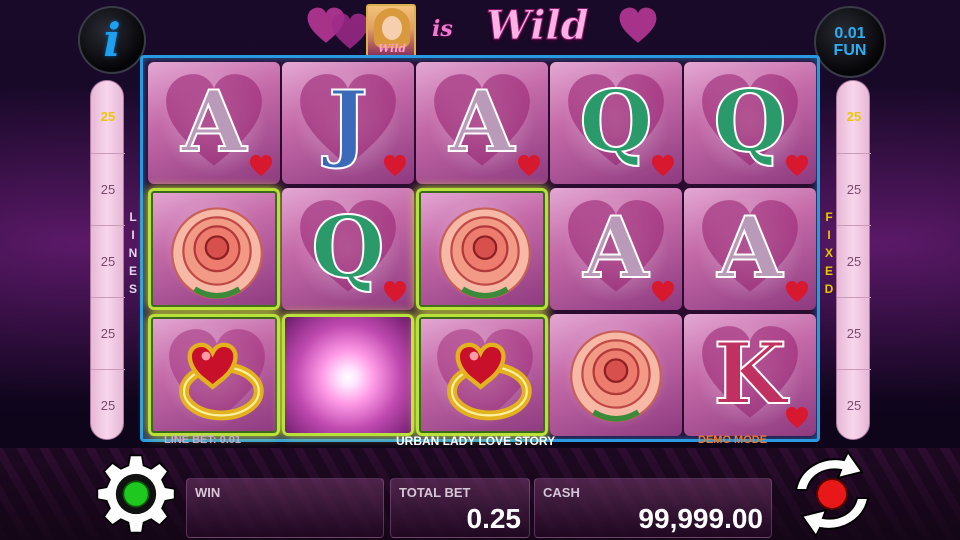 The image size is (960, 540). What do you see at coordinates (829, 289) in the screenshot?
I see `fixed-letter: D` at bounding box center [829, 289].